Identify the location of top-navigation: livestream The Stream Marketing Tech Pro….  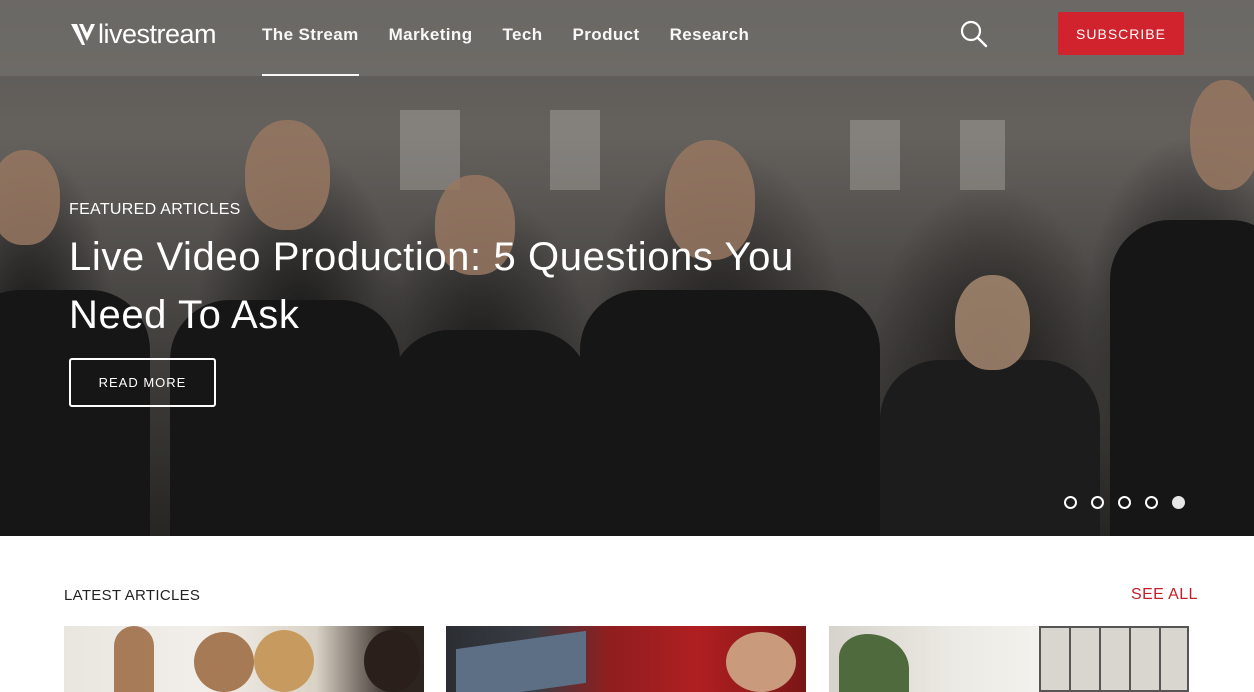
(627, 38).